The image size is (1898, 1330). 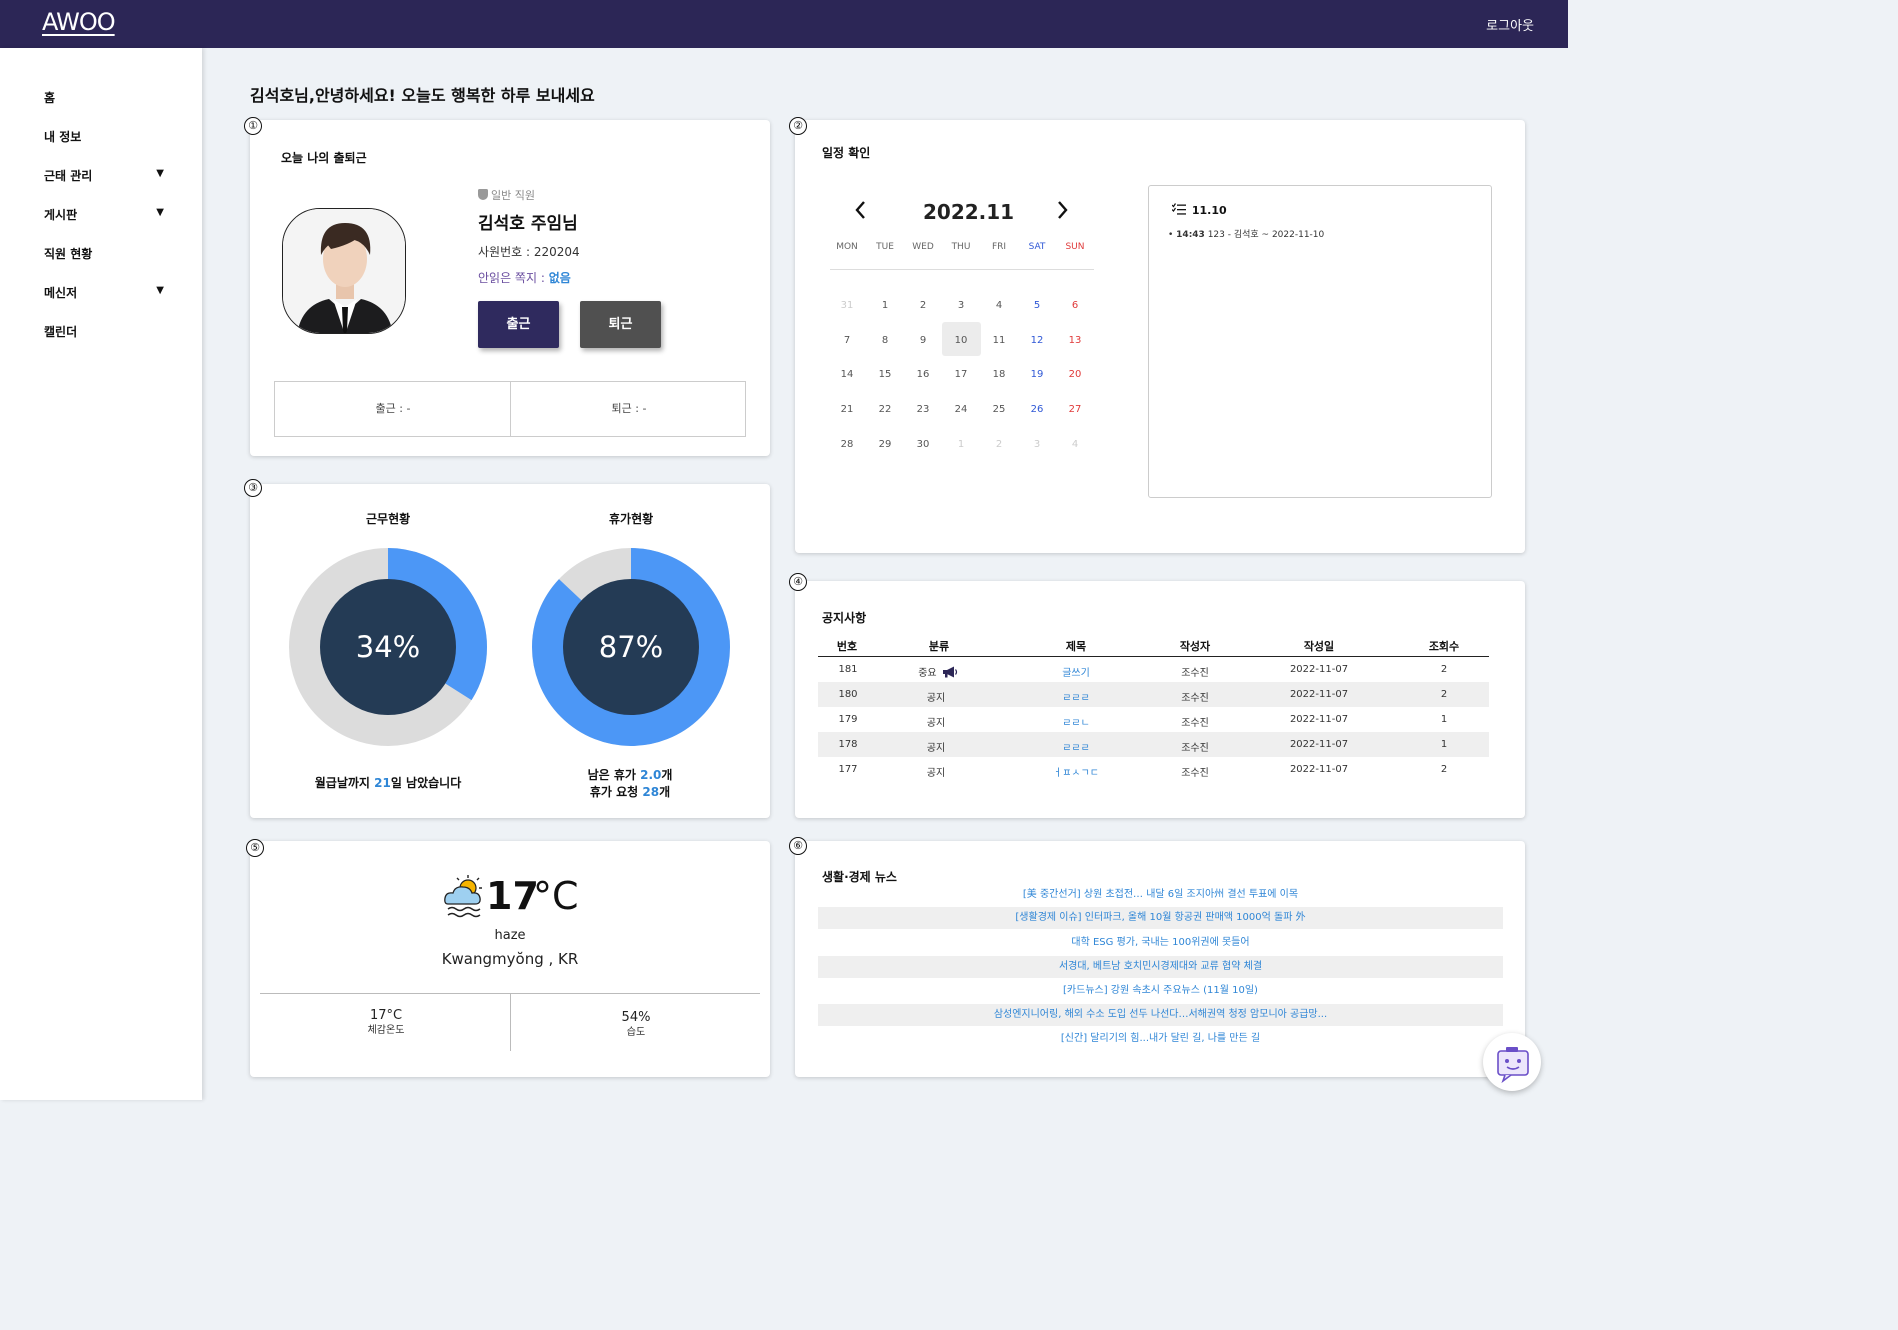 What do you see at coordinates (1037, 374) in the screenshot?
I see `calendar-day: 19` at bounding box center [1037, 374].